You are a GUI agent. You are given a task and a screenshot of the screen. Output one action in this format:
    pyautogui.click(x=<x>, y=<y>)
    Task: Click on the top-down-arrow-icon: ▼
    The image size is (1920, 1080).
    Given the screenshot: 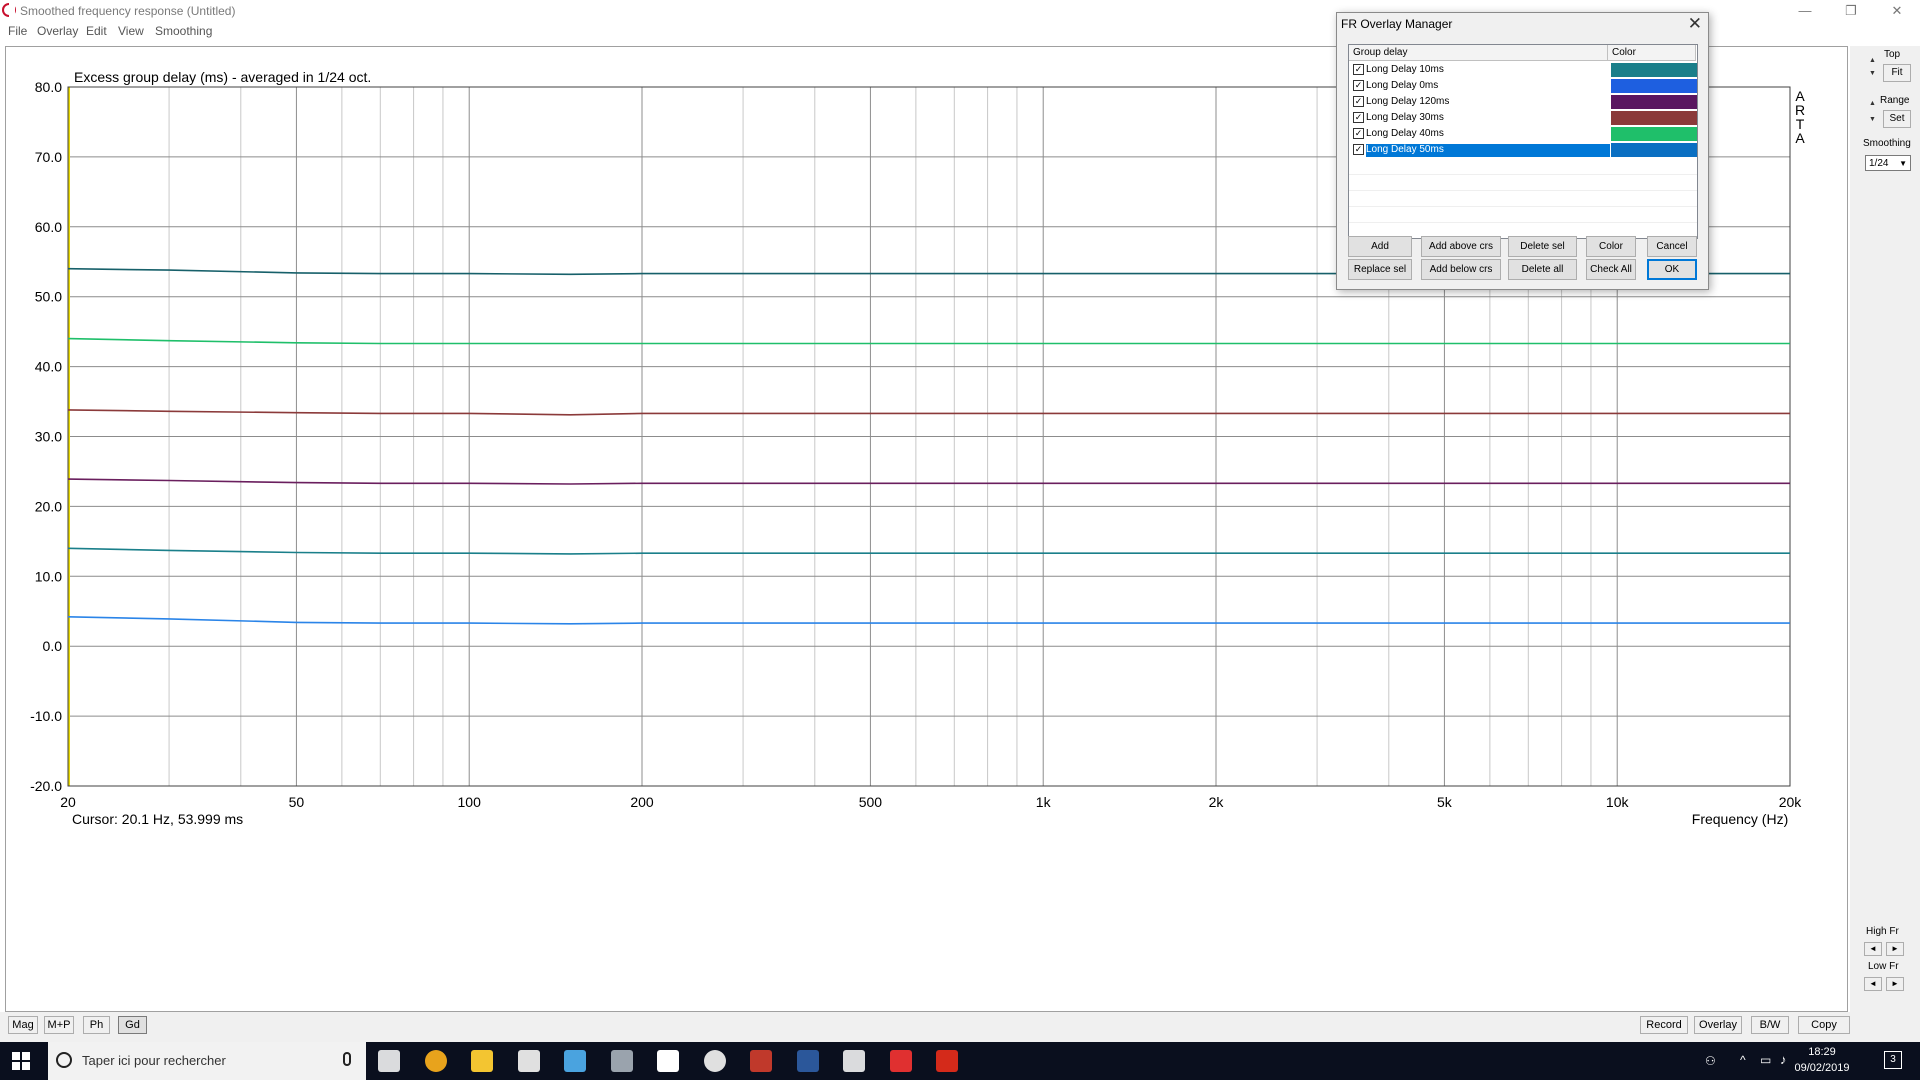 What is the action you would take?
    pyautogui.click(x=1872, y=74)
    